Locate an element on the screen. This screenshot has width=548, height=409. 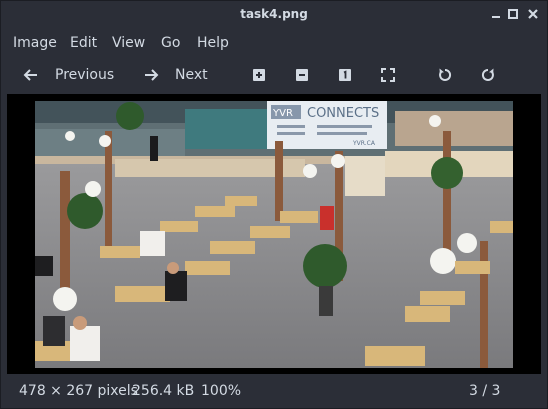
minimize-button is located at coordinates (496, 14).